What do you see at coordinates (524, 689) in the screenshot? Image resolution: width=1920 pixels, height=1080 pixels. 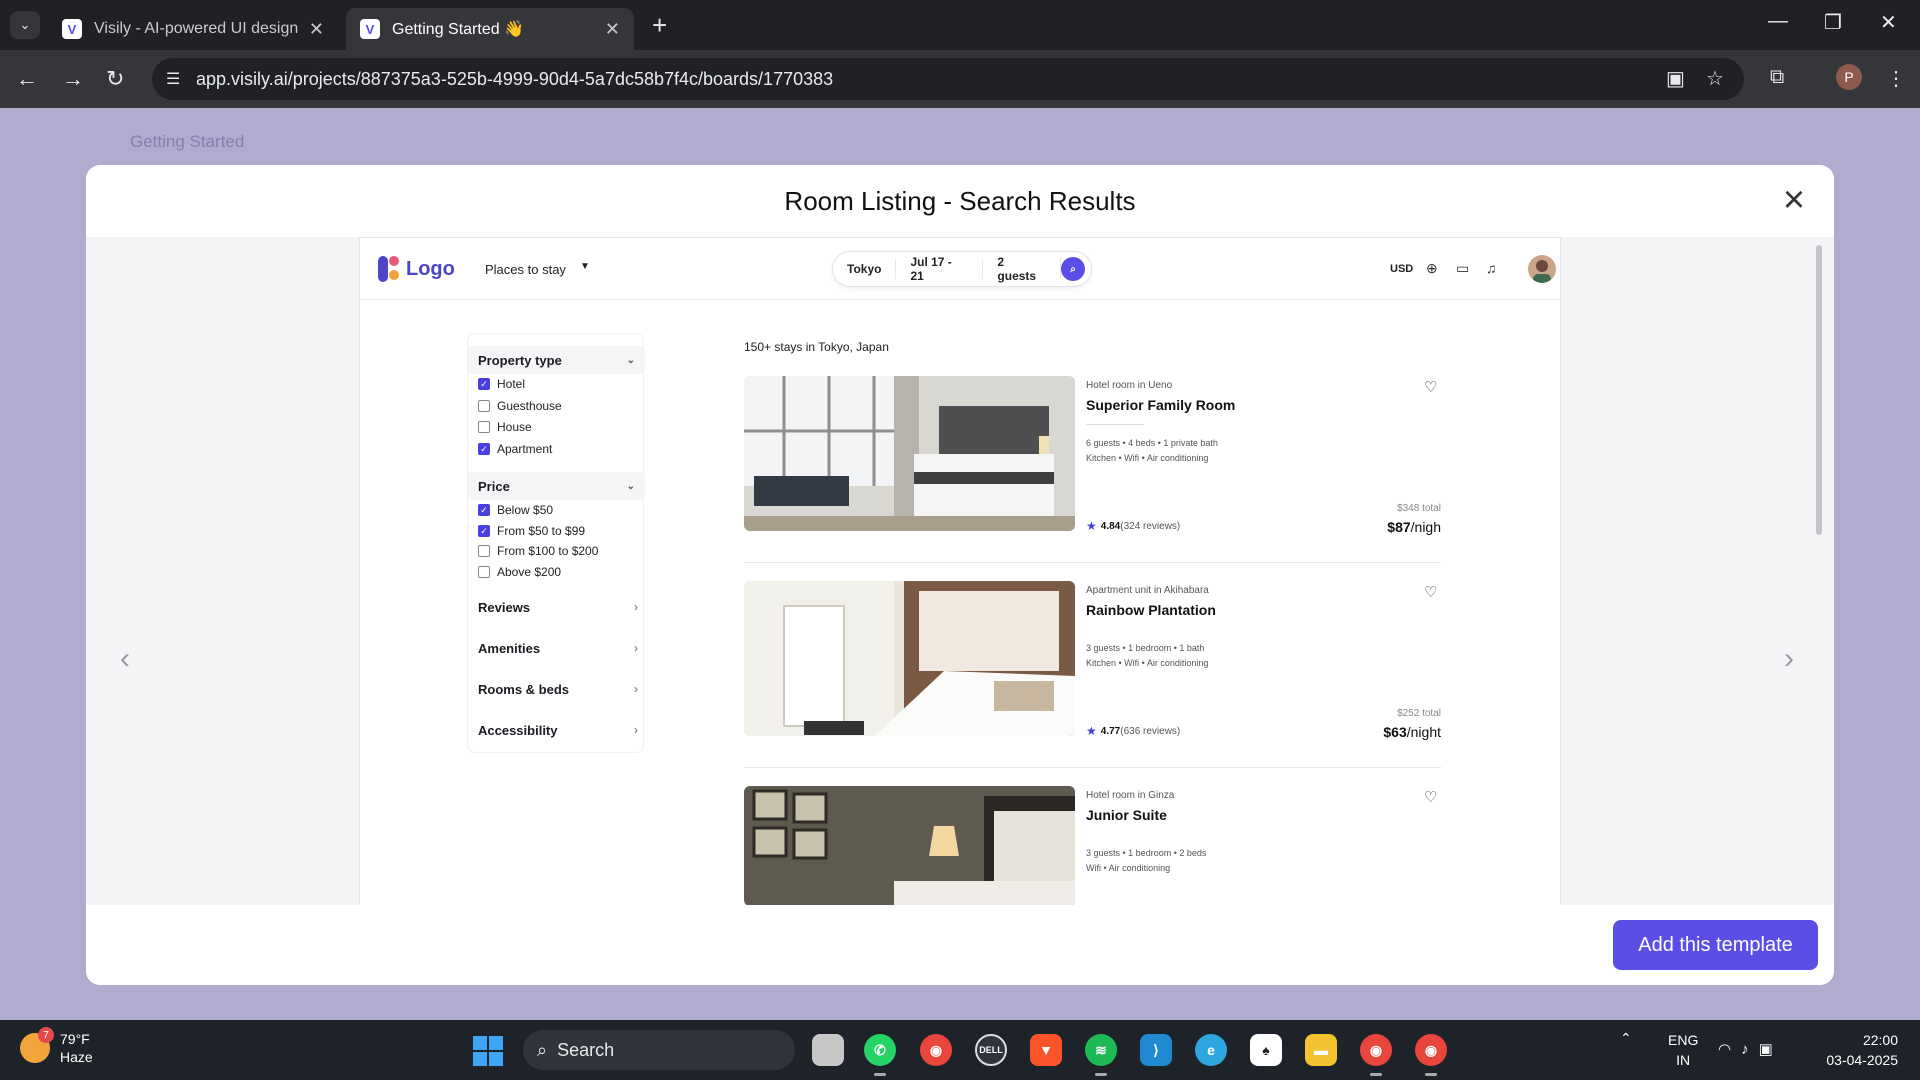 I see `filter-section-label: Rooms & beds` at bounding box center [524, 689].